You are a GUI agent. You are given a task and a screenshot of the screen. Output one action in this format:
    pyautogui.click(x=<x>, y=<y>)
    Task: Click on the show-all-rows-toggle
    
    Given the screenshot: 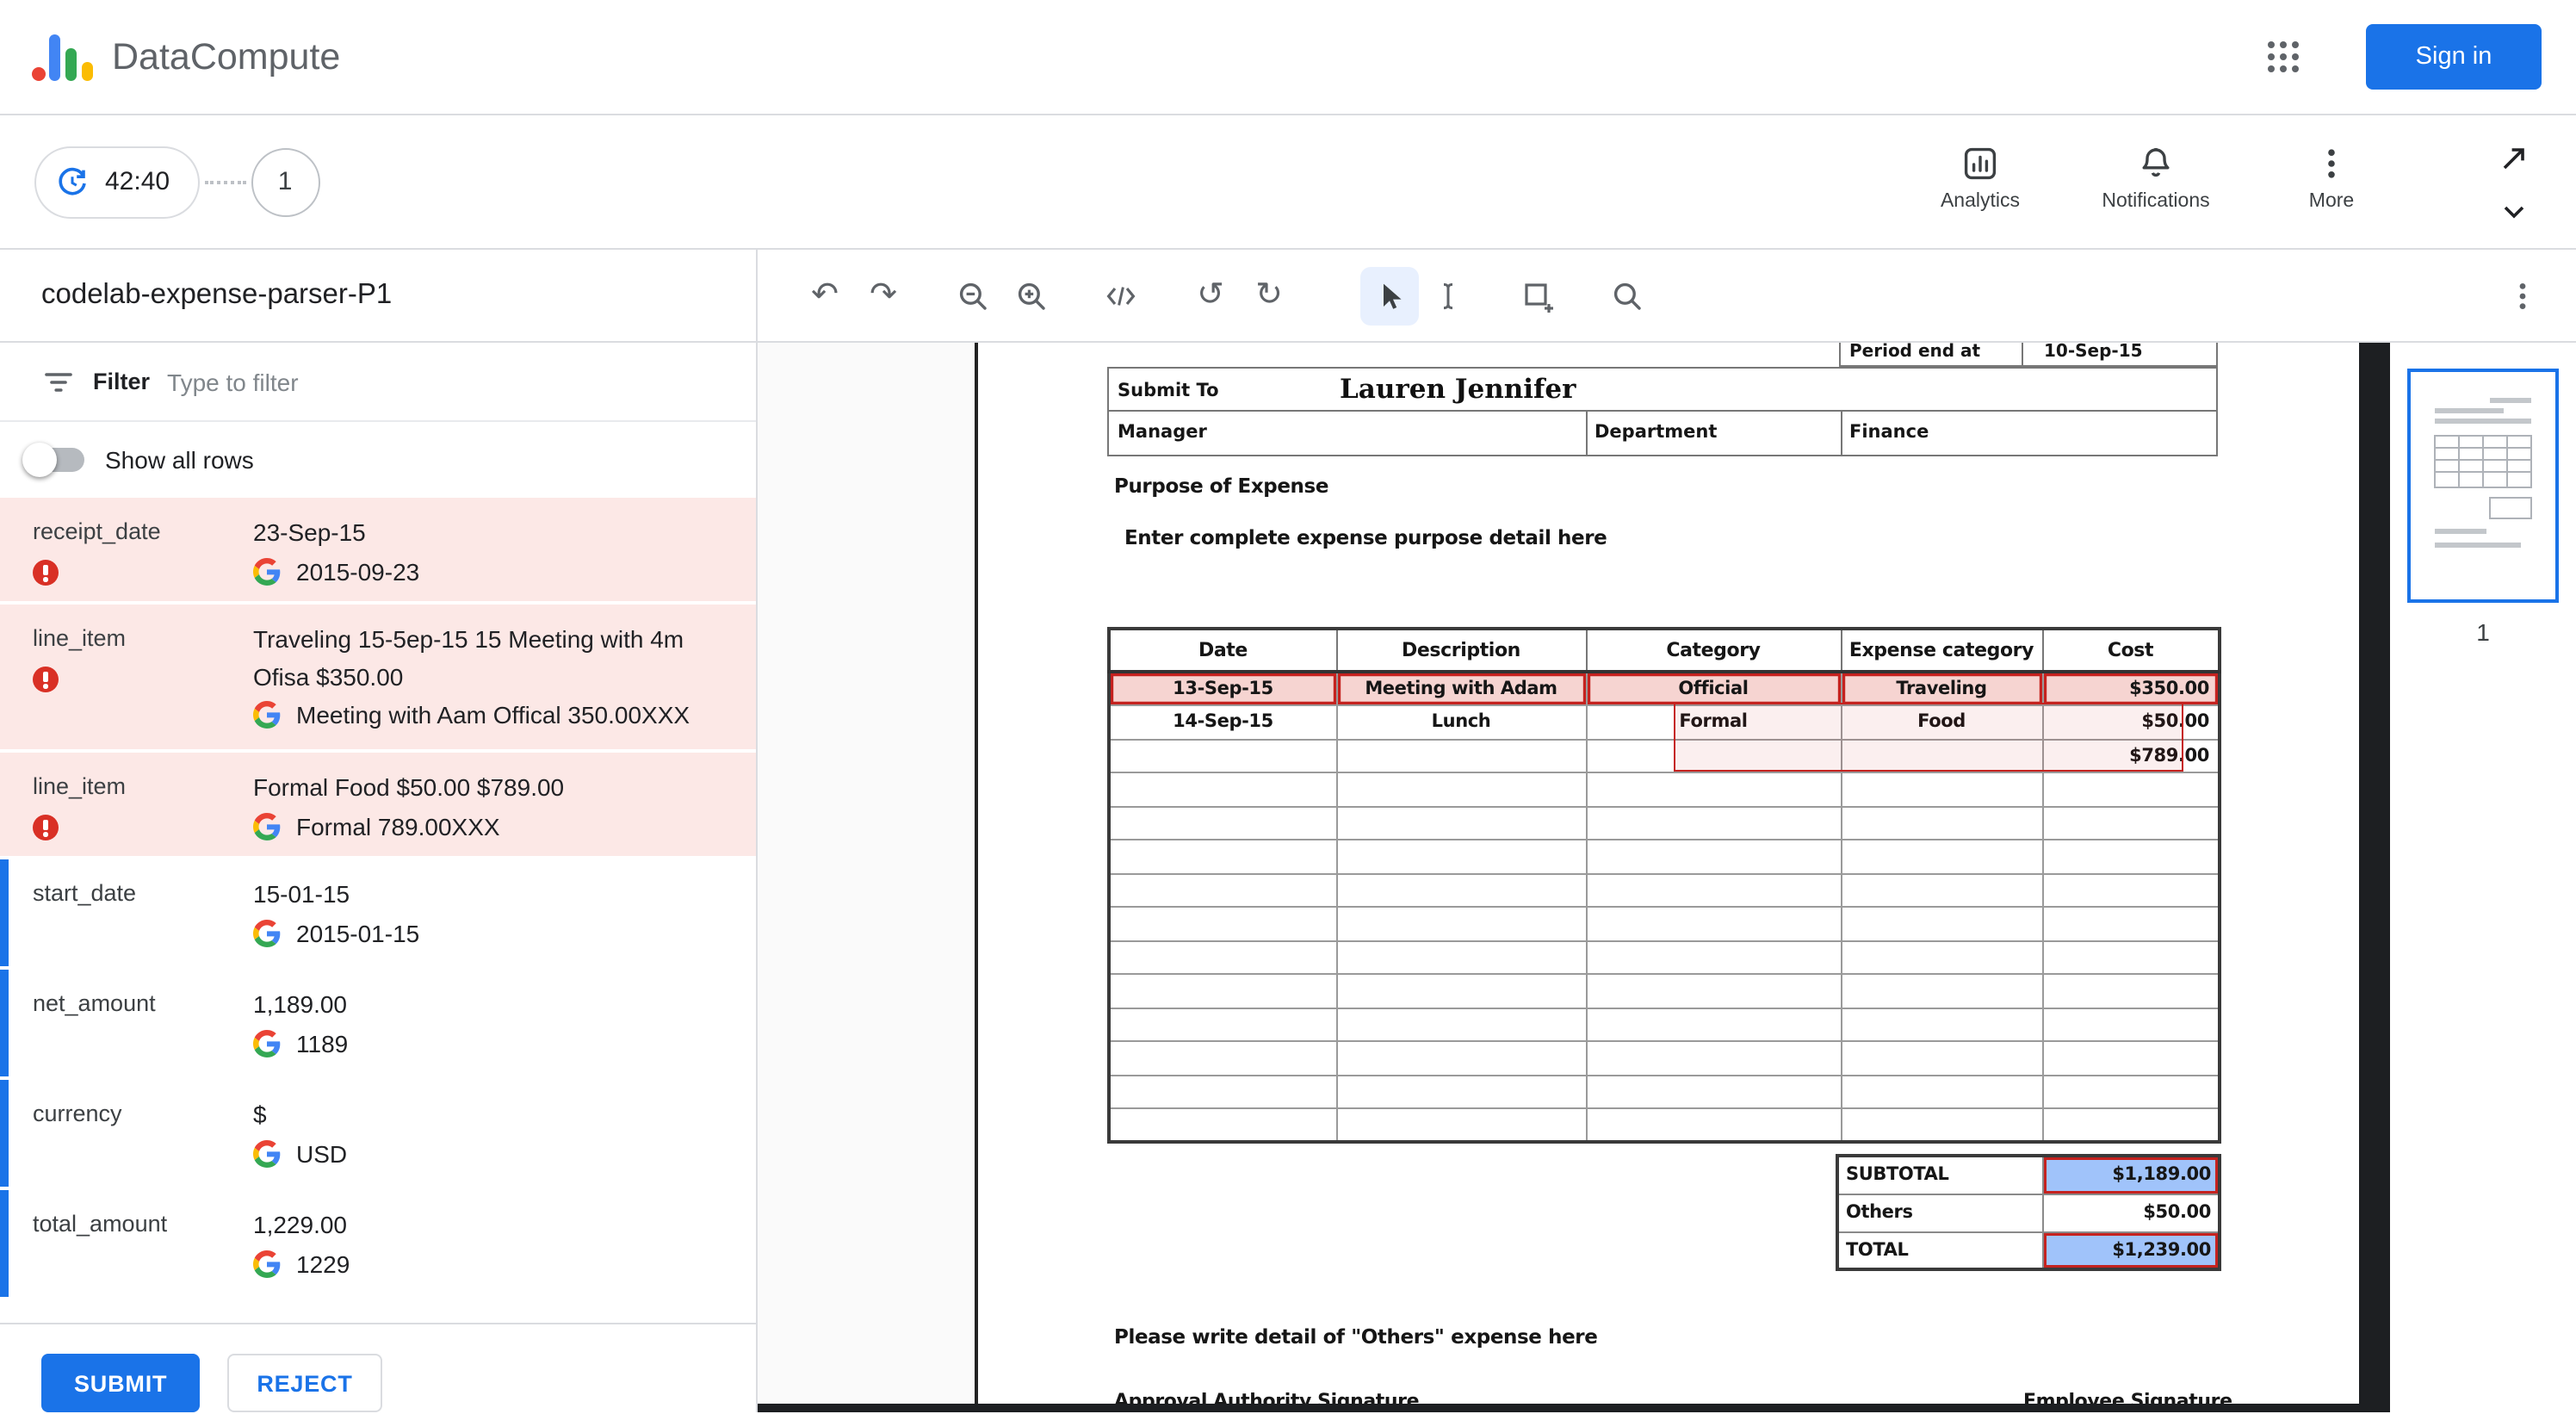 What is the action you would take?
    pyautogui.click(x=53, y=460)
    